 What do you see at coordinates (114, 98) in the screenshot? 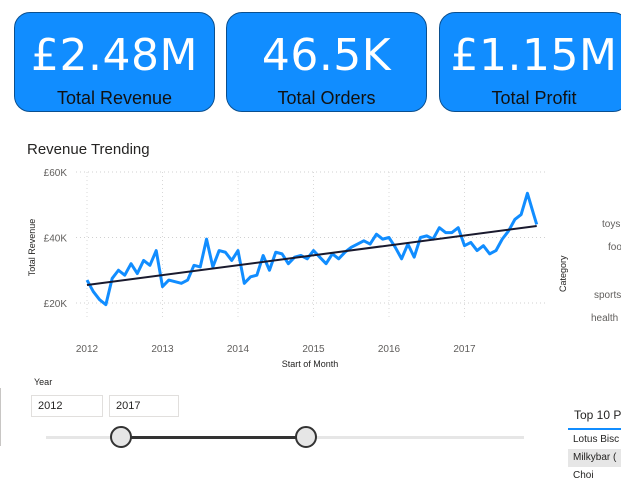
I see `kpi-label: Total Revenue` at bounding box center [114, 98].